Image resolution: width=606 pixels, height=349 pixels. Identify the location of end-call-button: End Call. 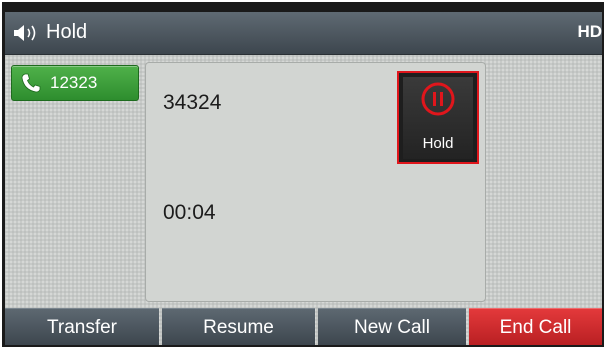
(535, 326).